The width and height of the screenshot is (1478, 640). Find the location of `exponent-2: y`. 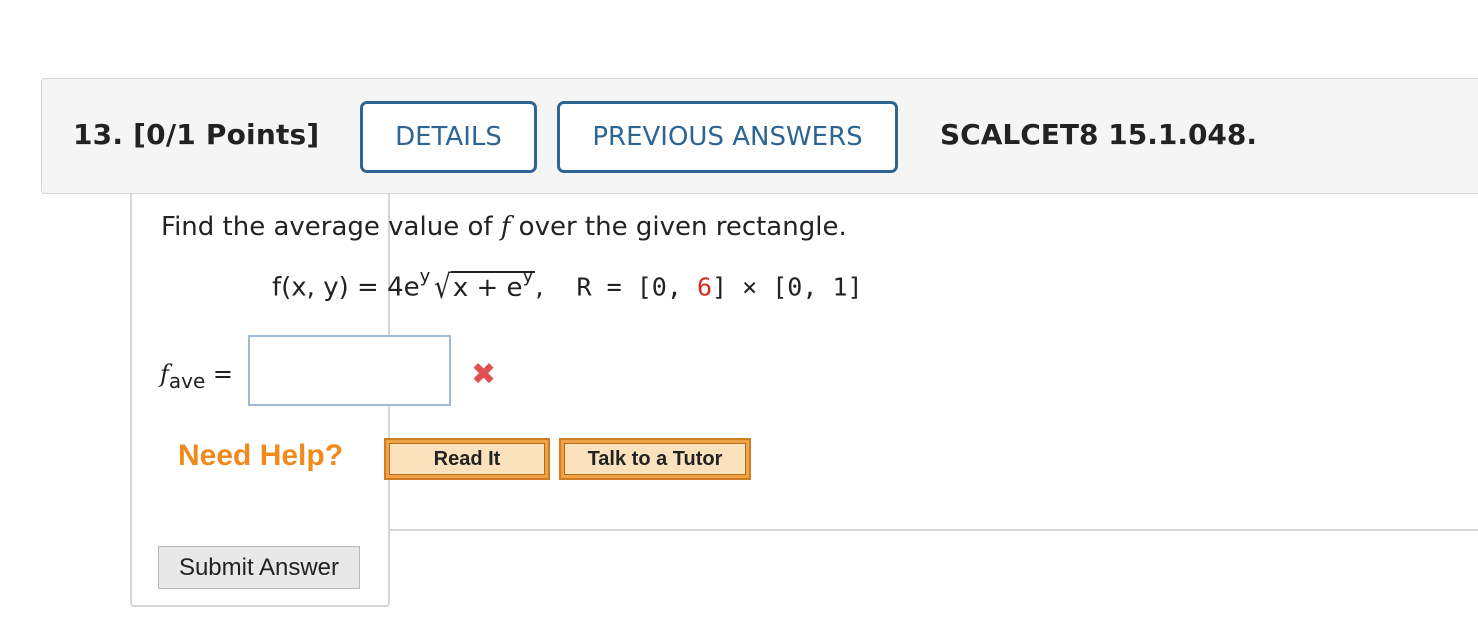

exponent-2: y is located at coordinates (528, 276).